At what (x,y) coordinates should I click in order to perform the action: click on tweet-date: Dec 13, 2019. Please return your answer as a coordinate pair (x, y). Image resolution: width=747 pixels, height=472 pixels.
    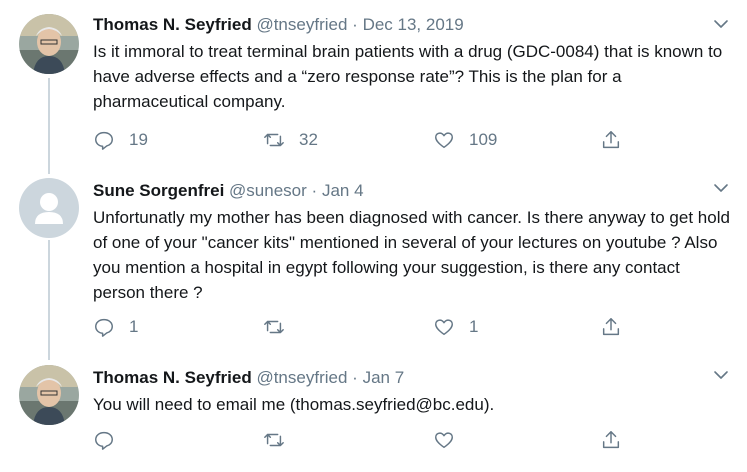
    Looking at the image, I should click on (413, 24).